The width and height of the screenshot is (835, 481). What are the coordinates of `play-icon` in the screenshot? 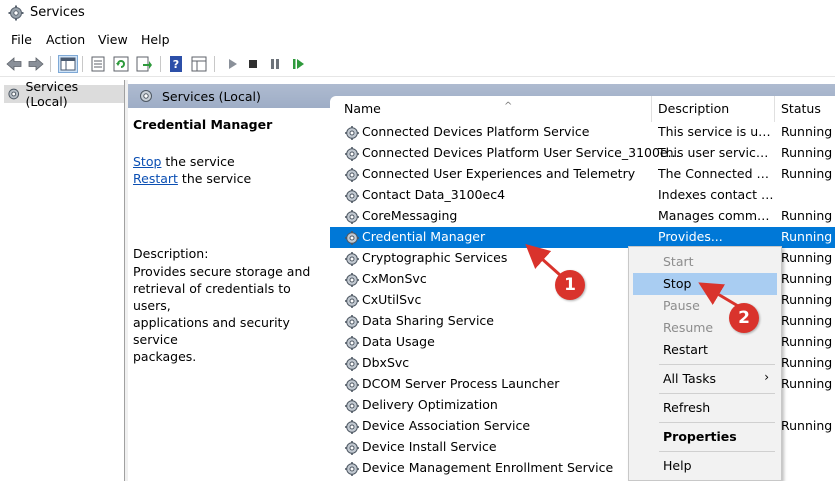 It's located at (233, 64).